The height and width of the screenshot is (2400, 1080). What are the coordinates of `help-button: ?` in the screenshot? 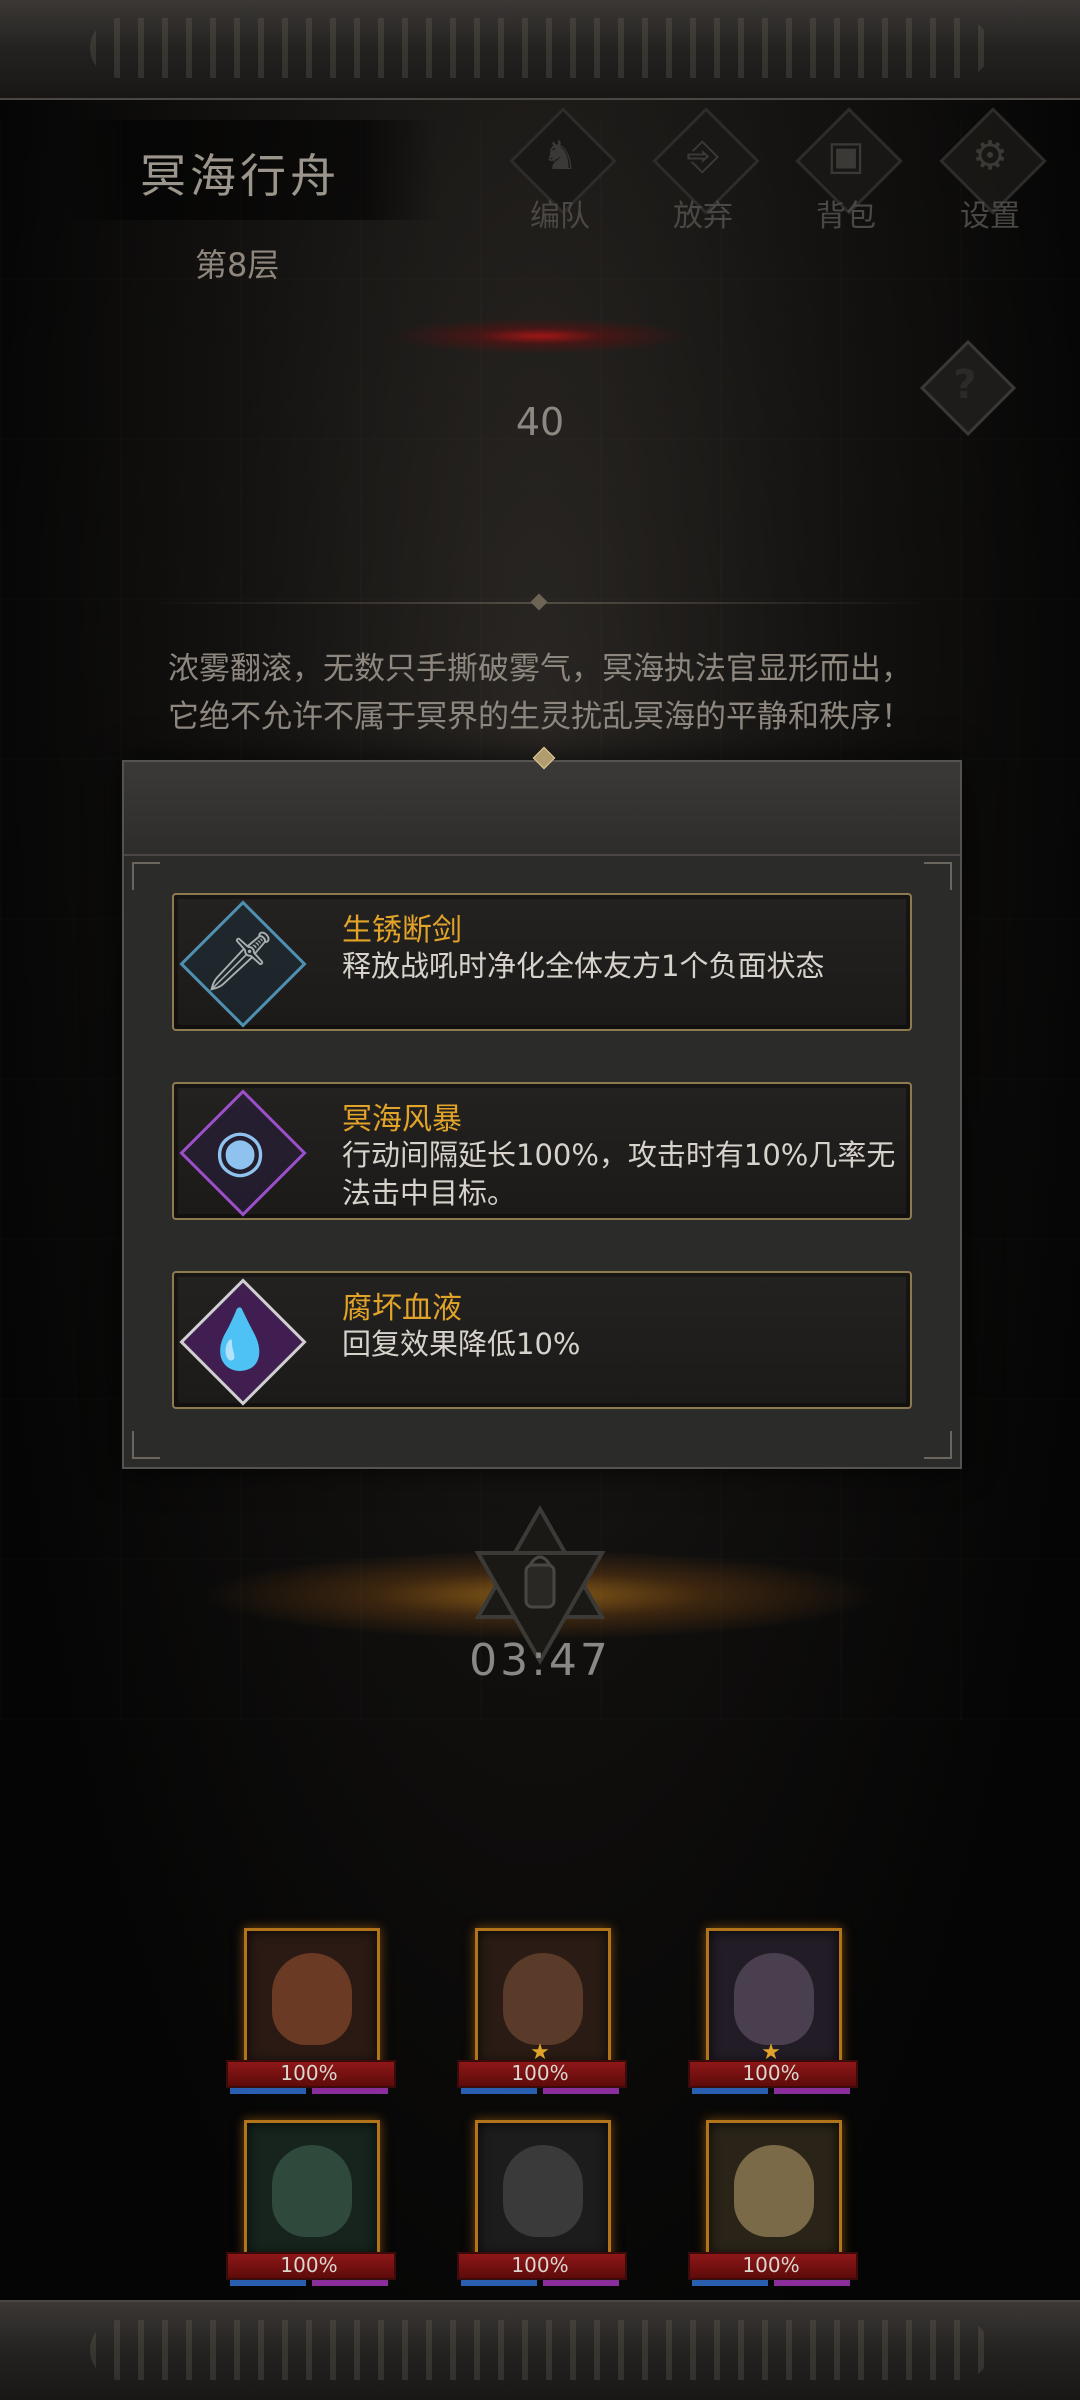 It's located at (968, 388).